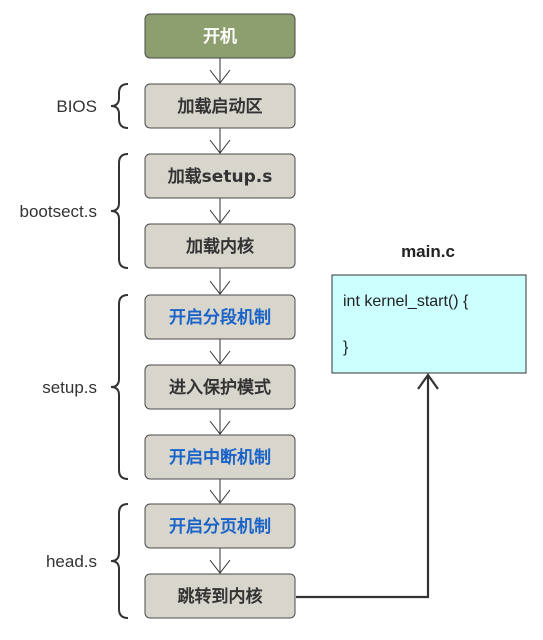  What do you see at coordinates (220, 106) in the screenshot?
I see `step-label-1: 加载启动区` at bounding box center [220, 106].